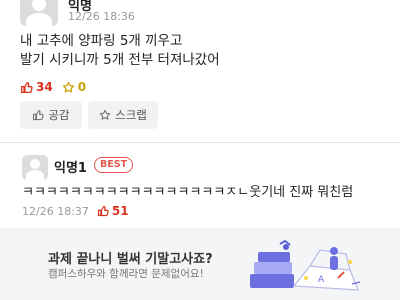 This screenshot has width=400, height=300. I want to click on comment-like-count: 51, so click(113, 211).